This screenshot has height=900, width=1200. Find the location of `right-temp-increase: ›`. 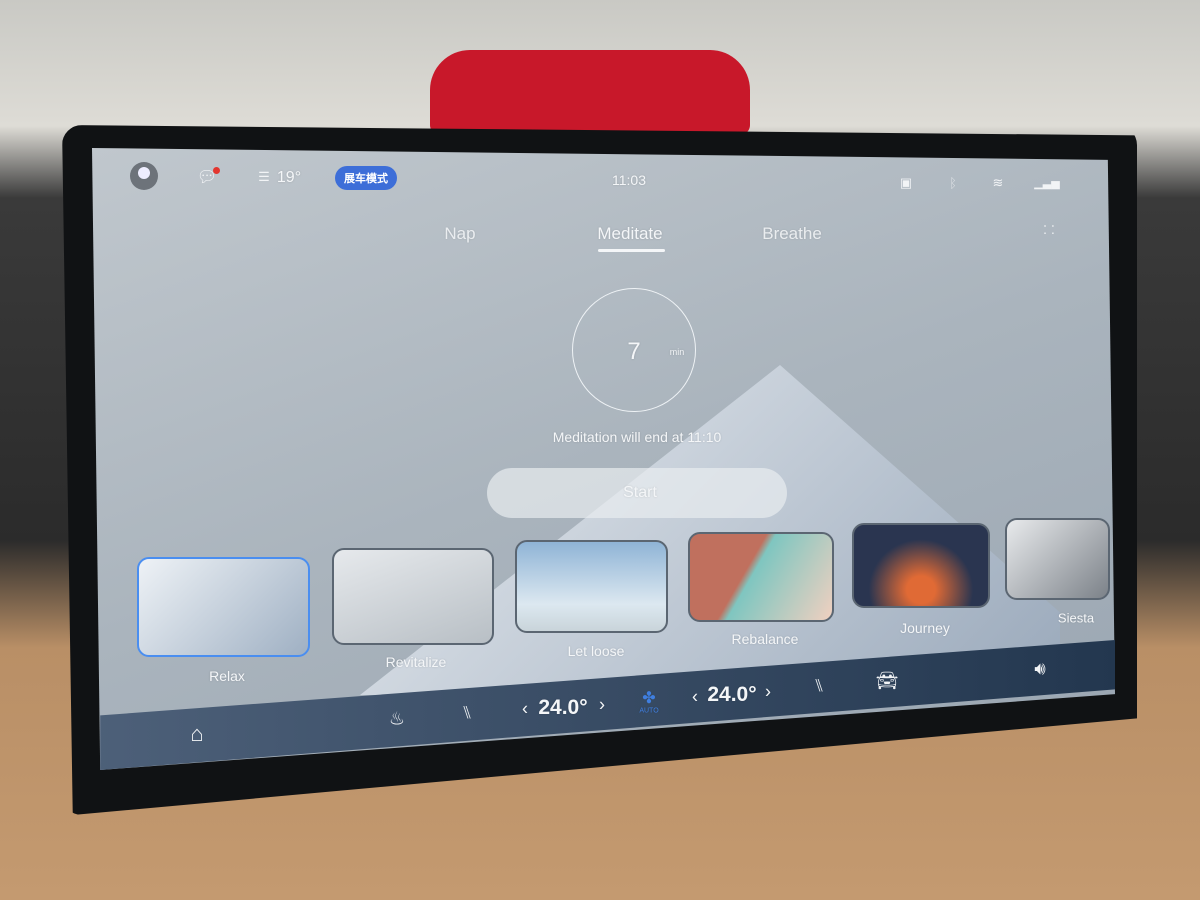

right-temp-increase: › is located at coordinates (768, 692).